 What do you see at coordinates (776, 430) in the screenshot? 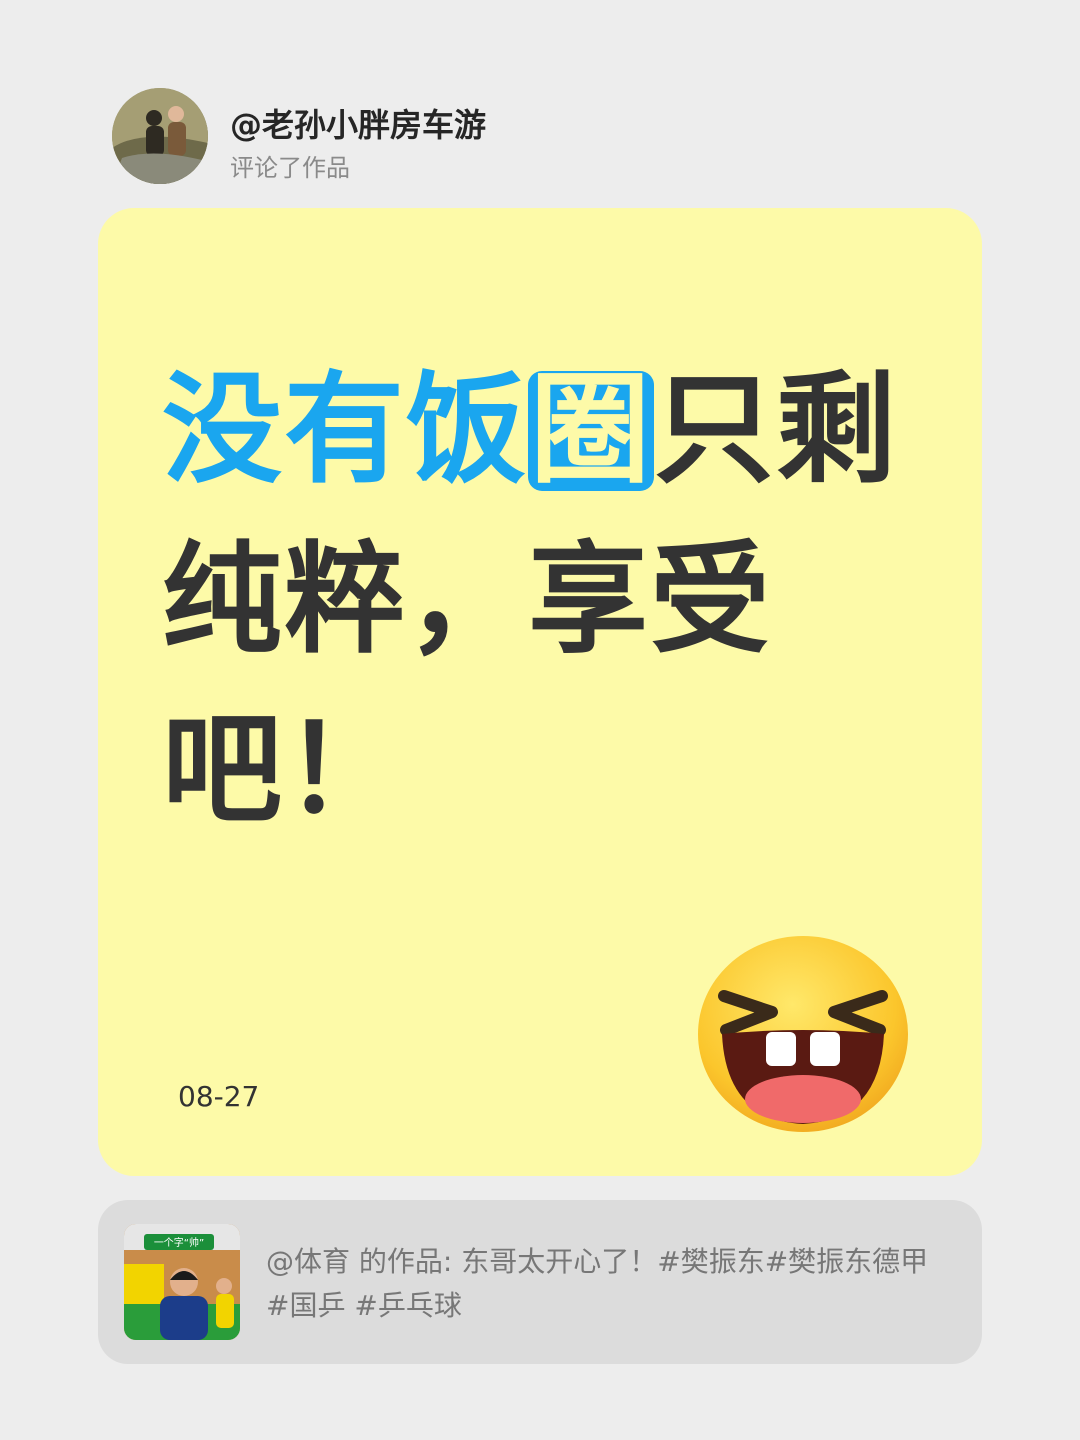
I see `comment-text-line1-rest: 只剩` at bounding box center [776, 430].